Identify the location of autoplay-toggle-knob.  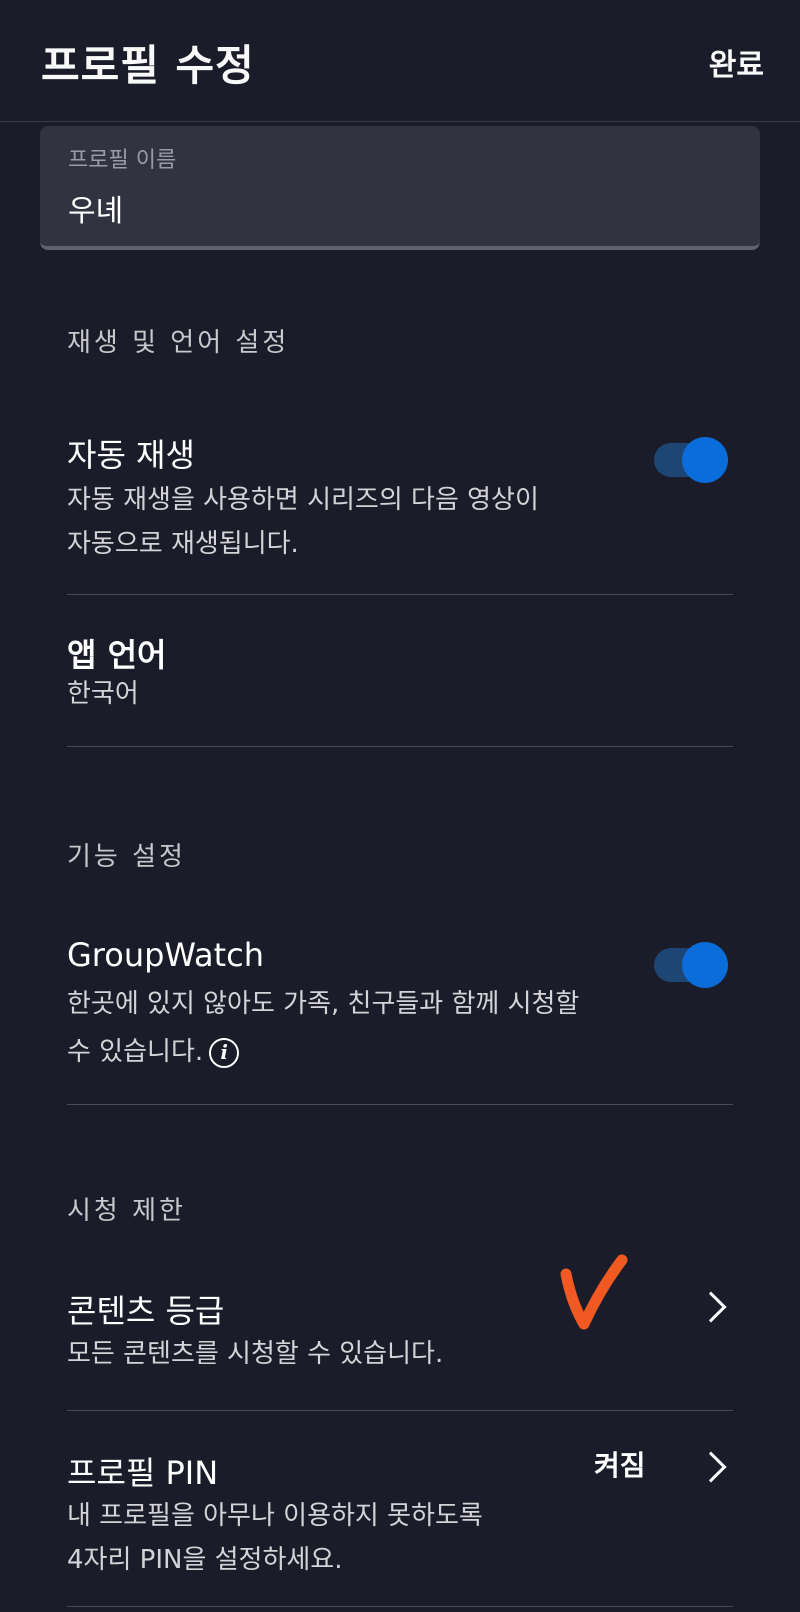
(705, 460).